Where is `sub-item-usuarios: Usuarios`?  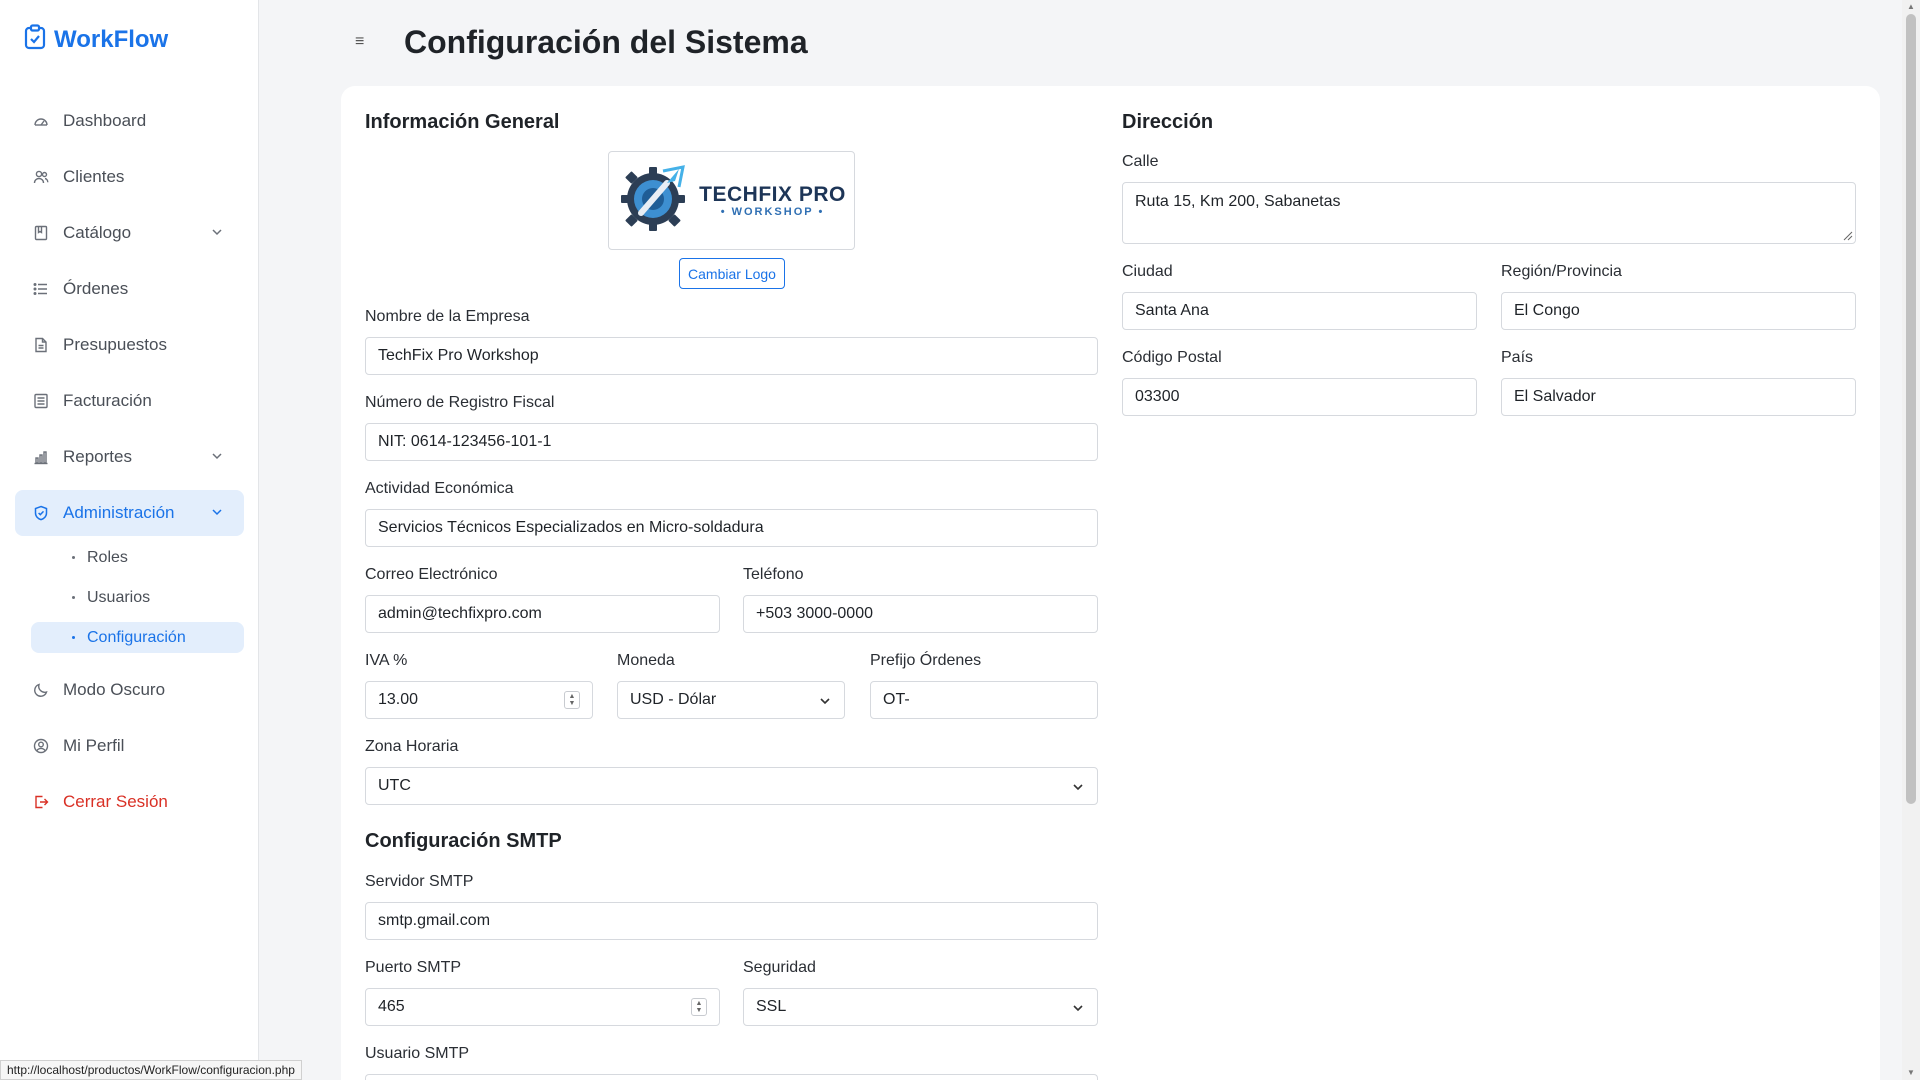 sub-item-usuarios: Usuarios is located at coordinates (137, 597).